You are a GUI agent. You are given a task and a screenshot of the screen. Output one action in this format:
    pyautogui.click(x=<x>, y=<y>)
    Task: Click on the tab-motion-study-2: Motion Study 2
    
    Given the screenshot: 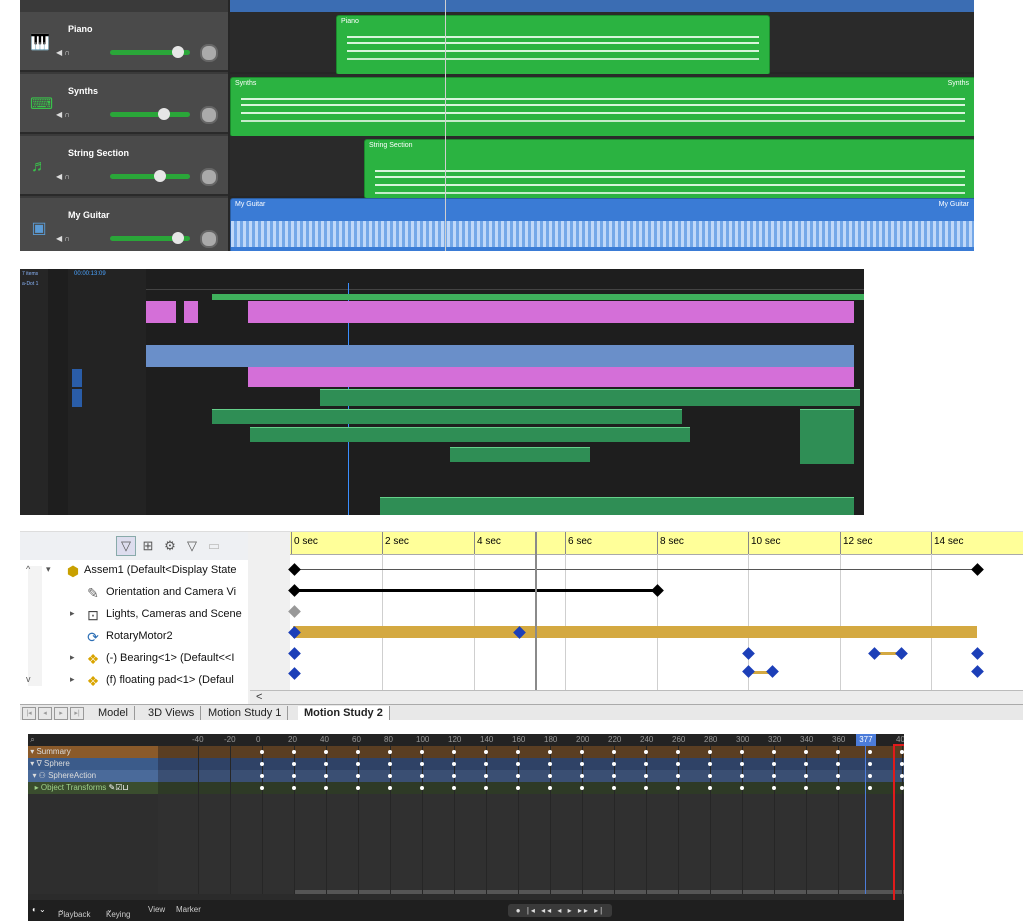 What is the action you would take?
    pyautogui.click(x=344, y=713)
    